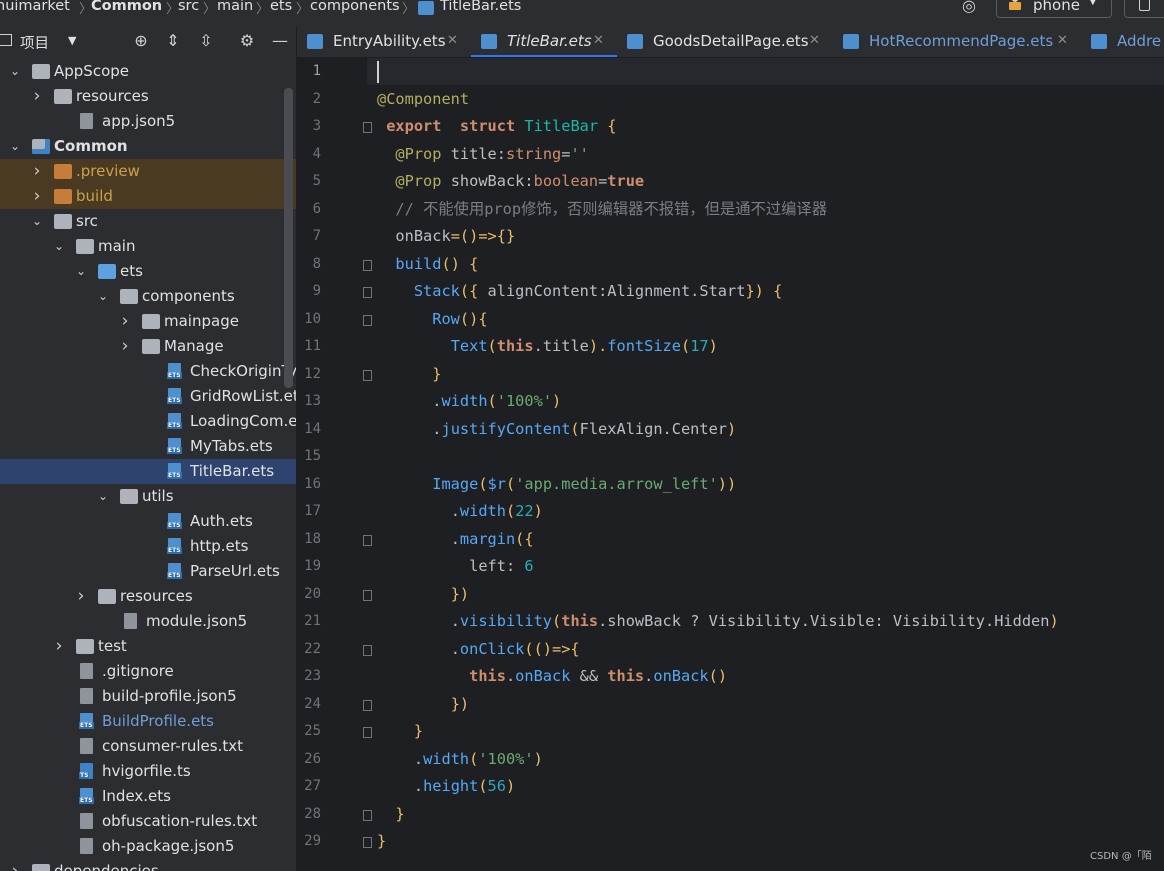 The image size is (1164, 871). I want to click on tree-item: .gitignore, so click(148, 671).